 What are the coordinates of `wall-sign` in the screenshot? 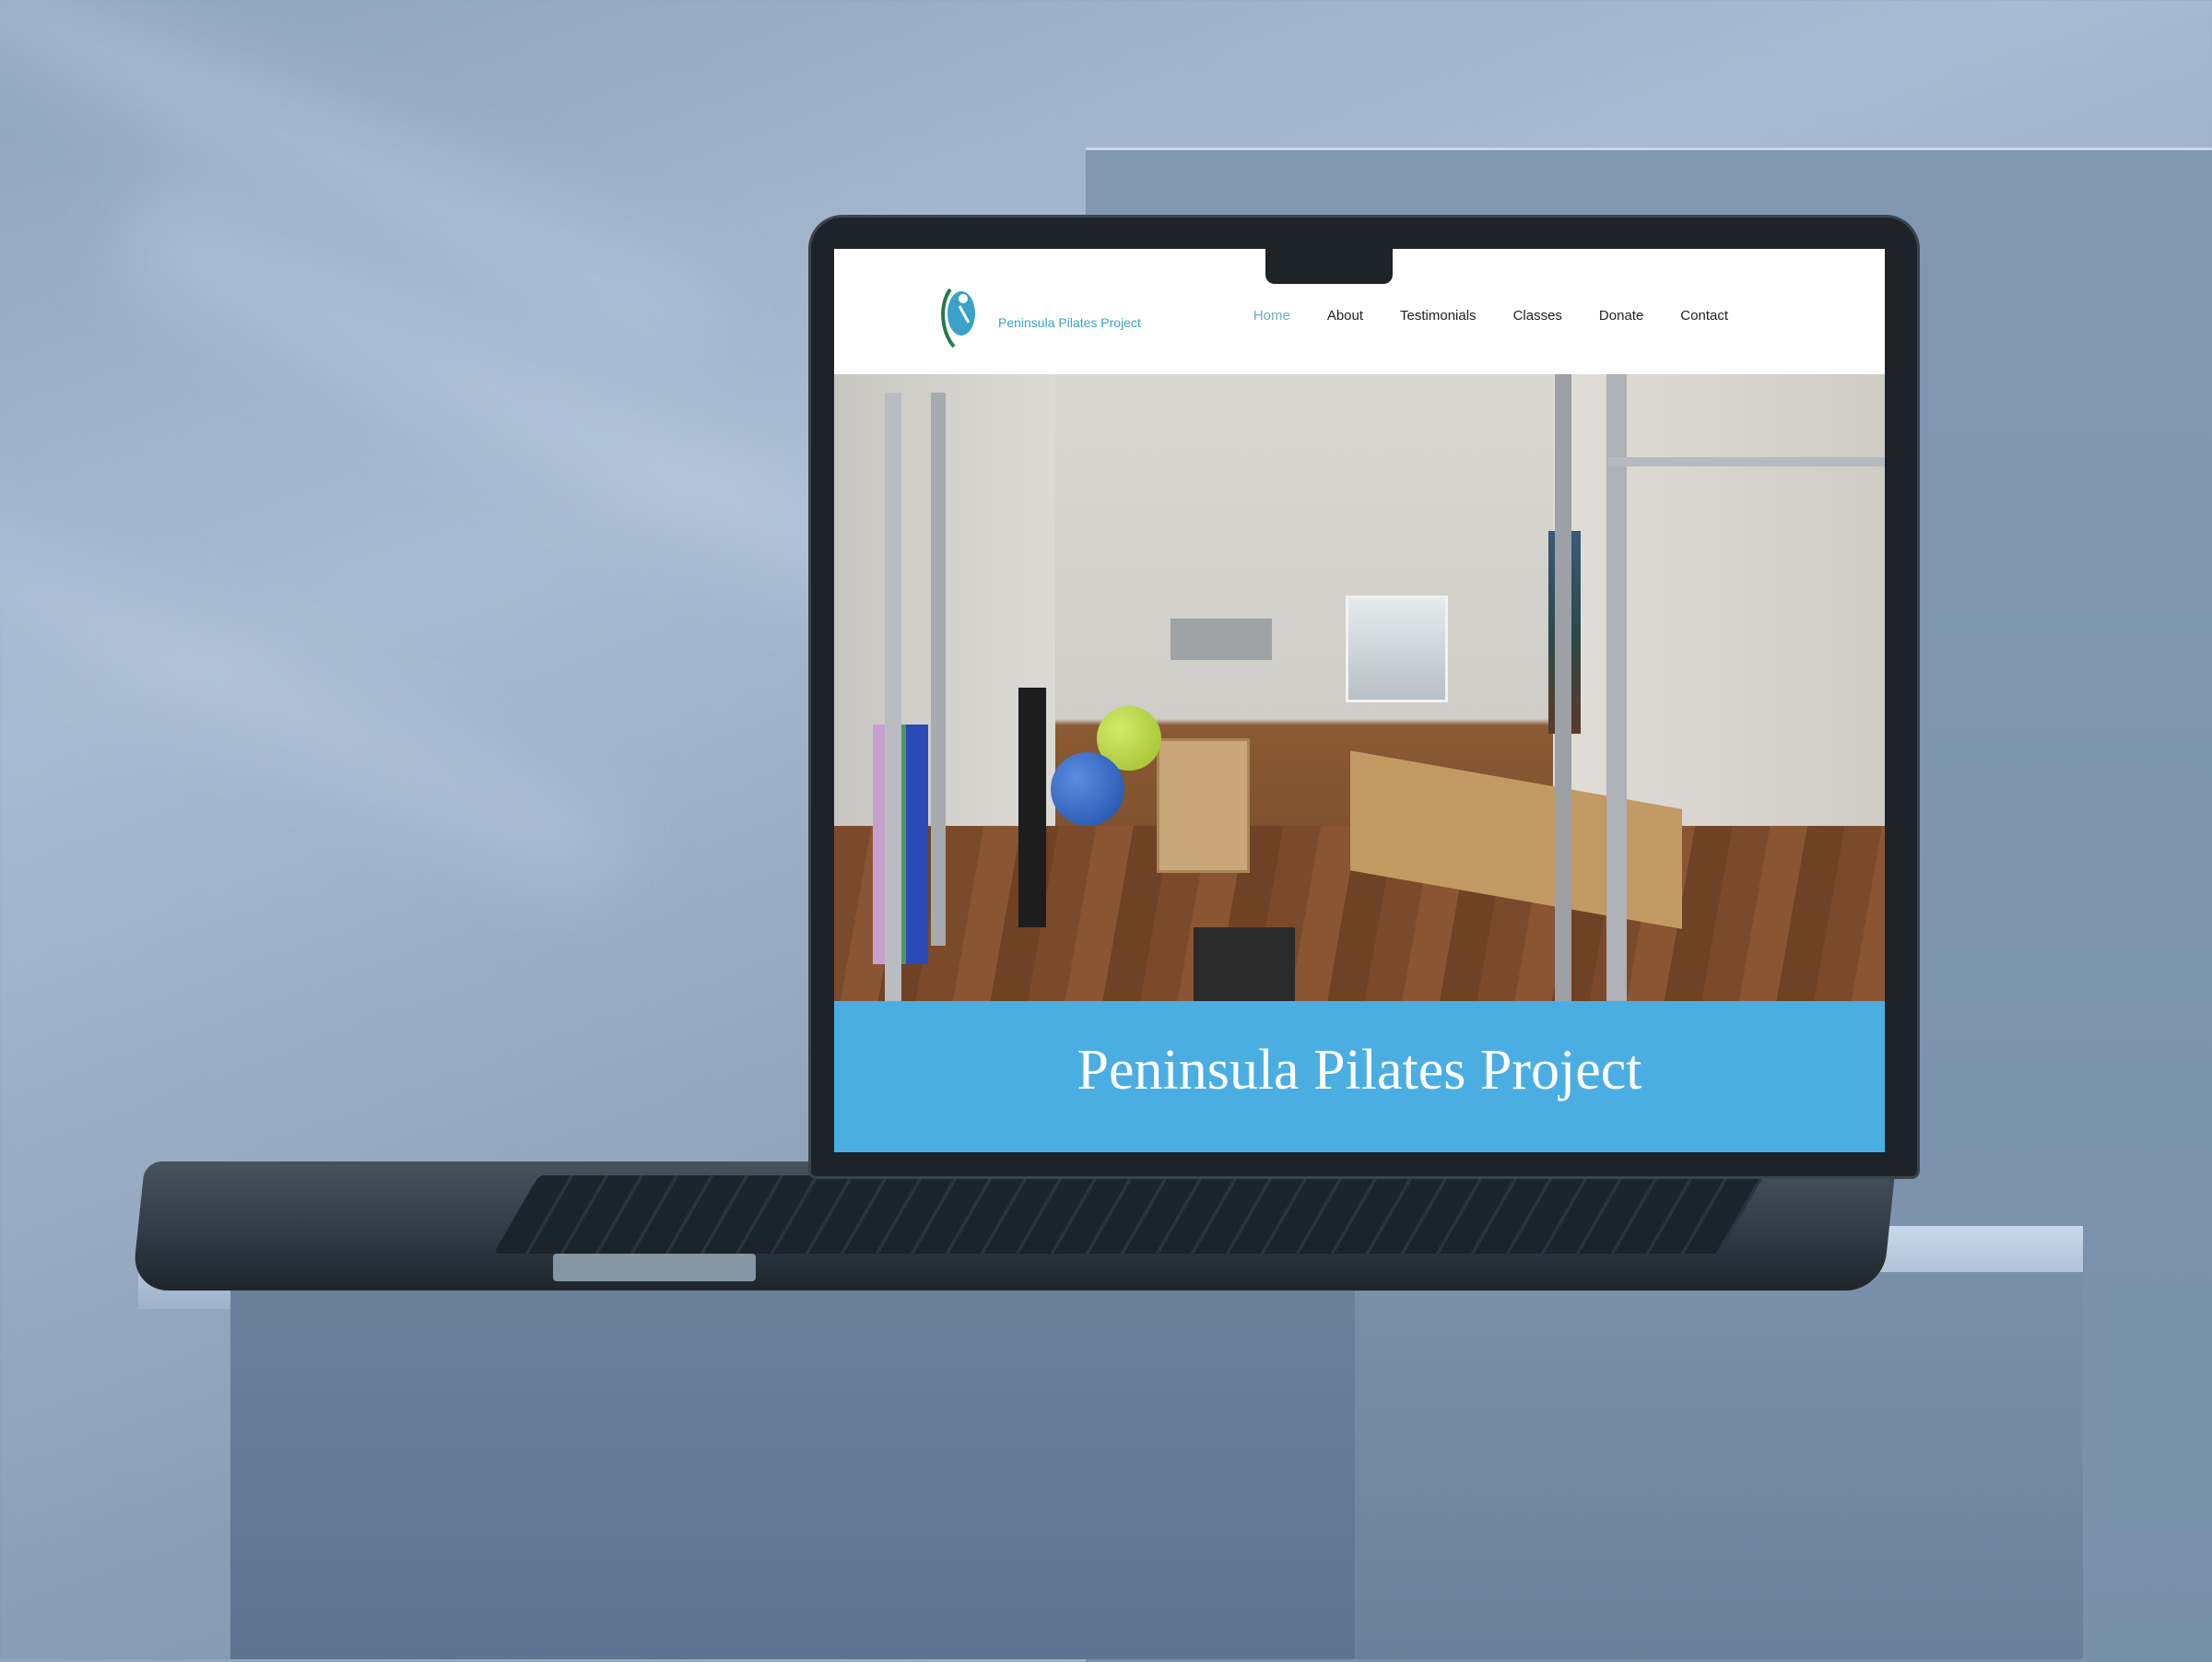 It's located at (1221, 639).